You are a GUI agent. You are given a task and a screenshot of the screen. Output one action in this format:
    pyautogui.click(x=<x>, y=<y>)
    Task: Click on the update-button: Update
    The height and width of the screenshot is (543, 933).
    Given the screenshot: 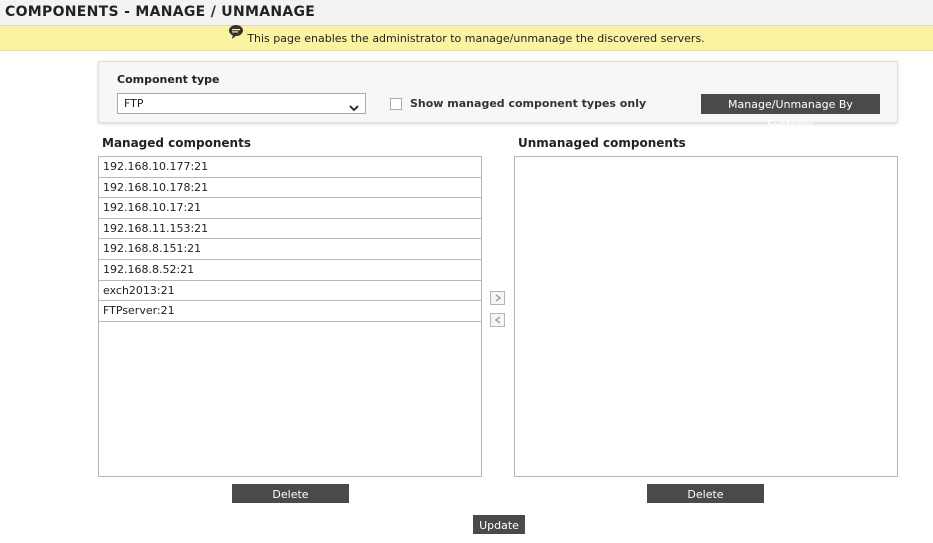 What is the action you would take?
    pyautogui.click(x=499, y=524)
    